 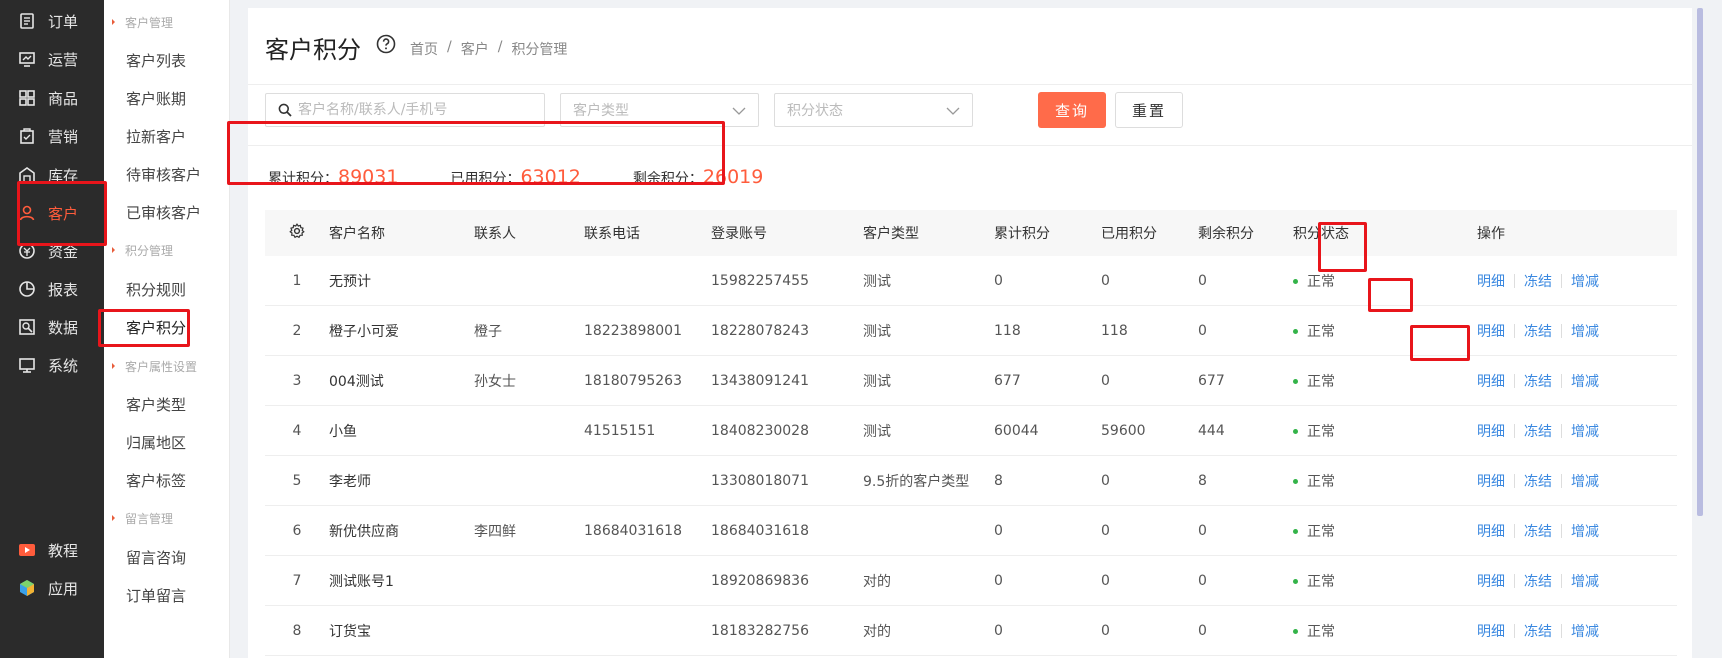 I want to click on sub-nav-item: 积分规则, so click(x=167, y=289).